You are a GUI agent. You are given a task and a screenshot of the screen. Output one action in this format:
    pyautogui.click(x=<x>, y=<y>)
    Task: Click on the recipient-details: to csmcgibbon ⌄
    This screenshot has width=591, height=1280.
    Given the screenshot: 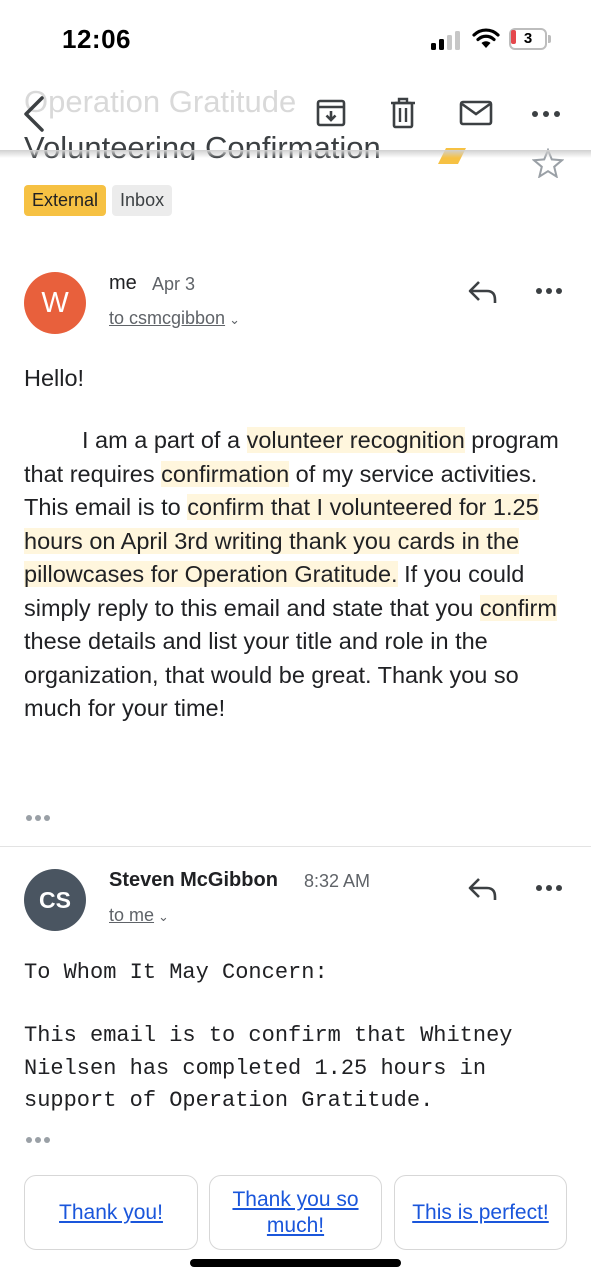 What is the action you would take?
    pyautogui.click(x=174, y=318)
    